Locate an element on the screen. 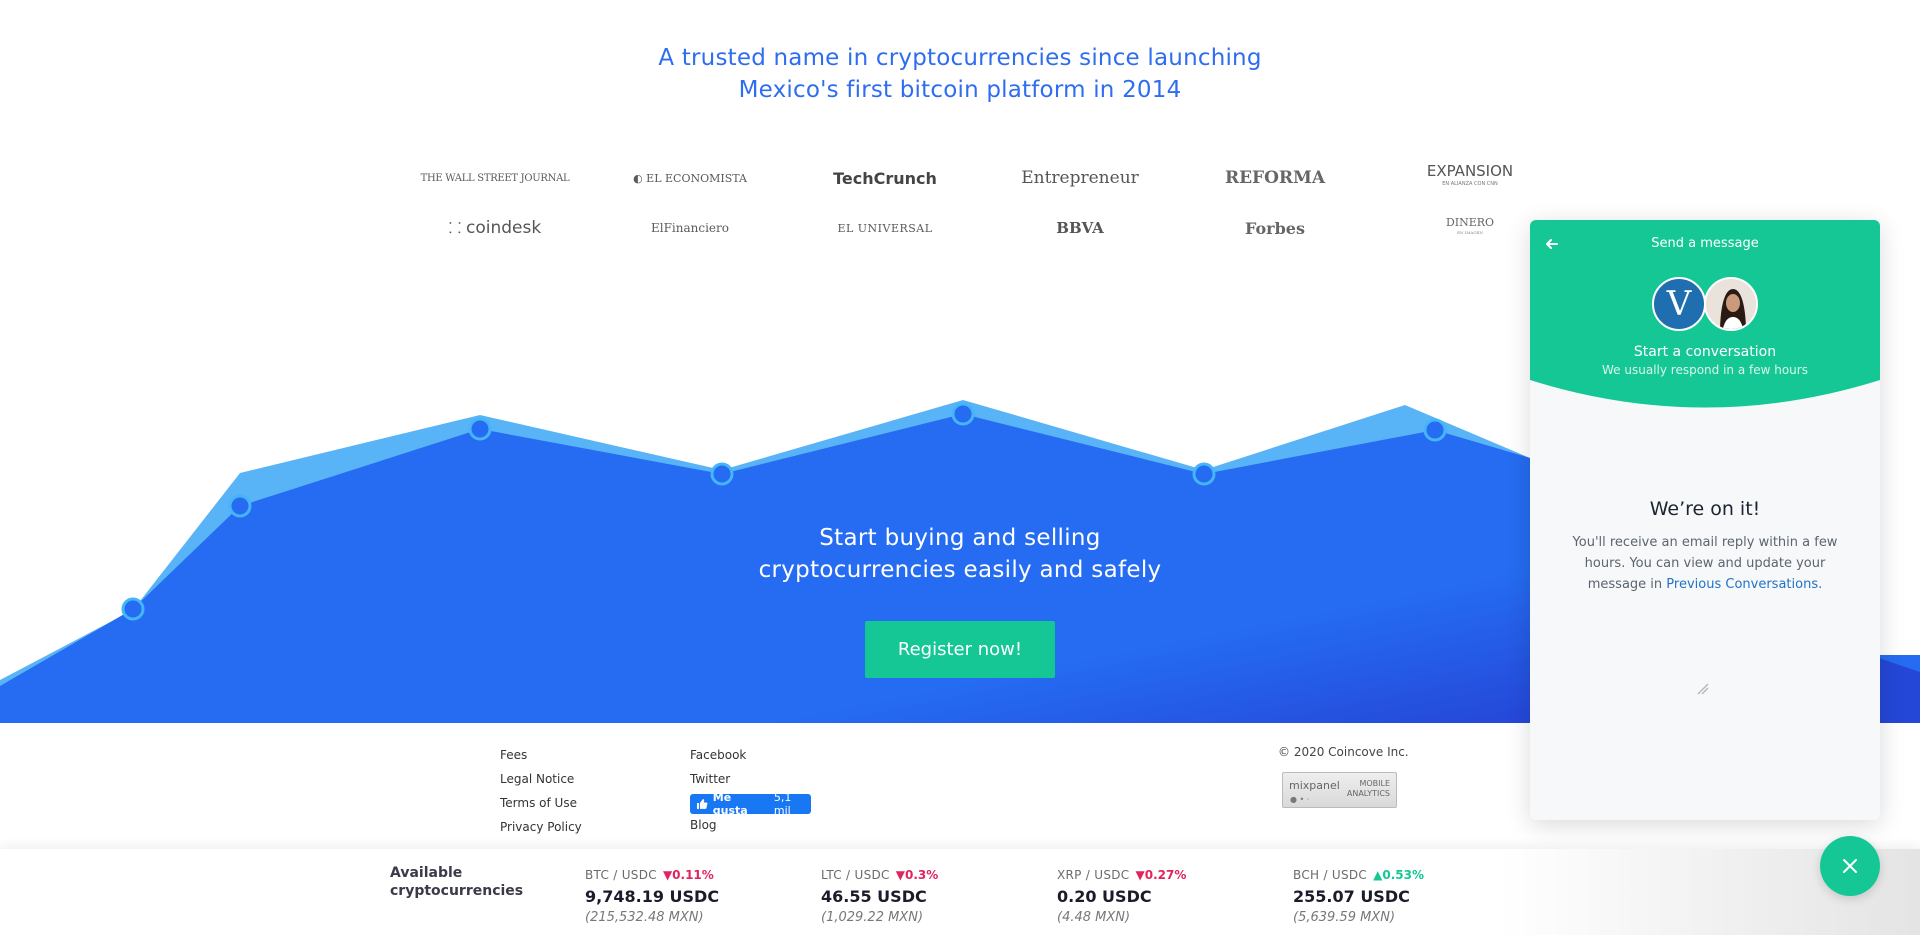 Image resolution: width=1920 pixels, height=935 pixels. ticker-change: ▼0.3% is located at coordinates (917, 875).